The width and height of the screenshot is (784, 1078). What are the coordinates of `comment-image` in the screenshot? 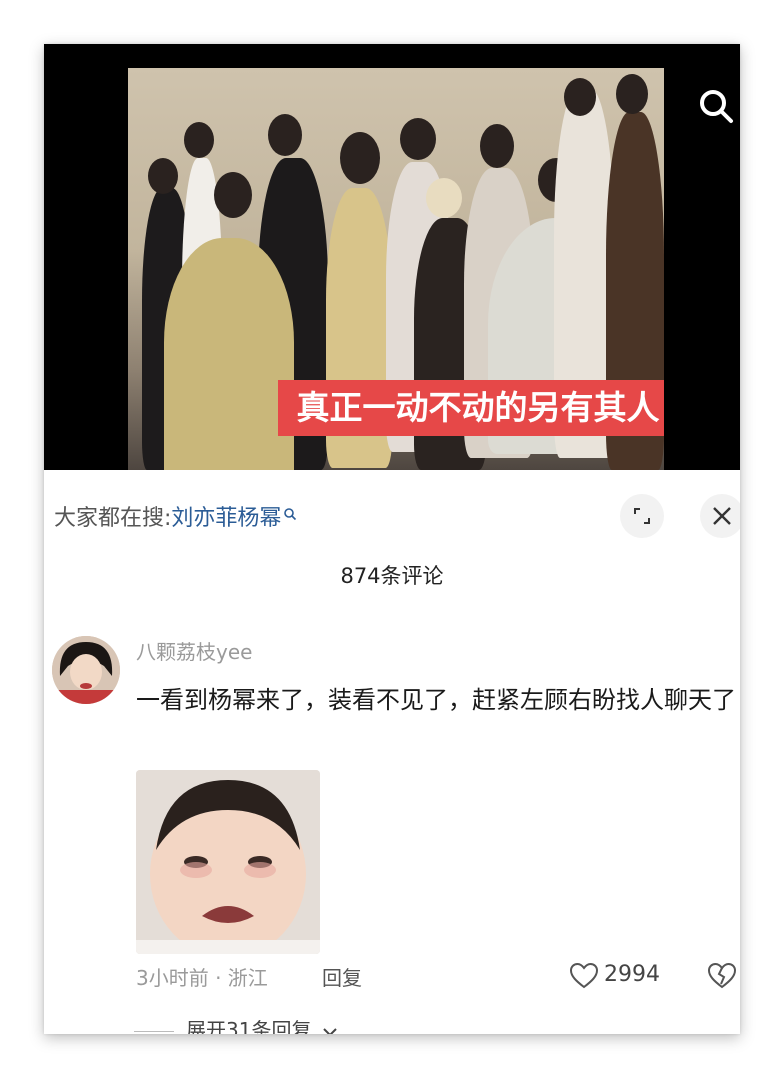 It's located at (228, 862).